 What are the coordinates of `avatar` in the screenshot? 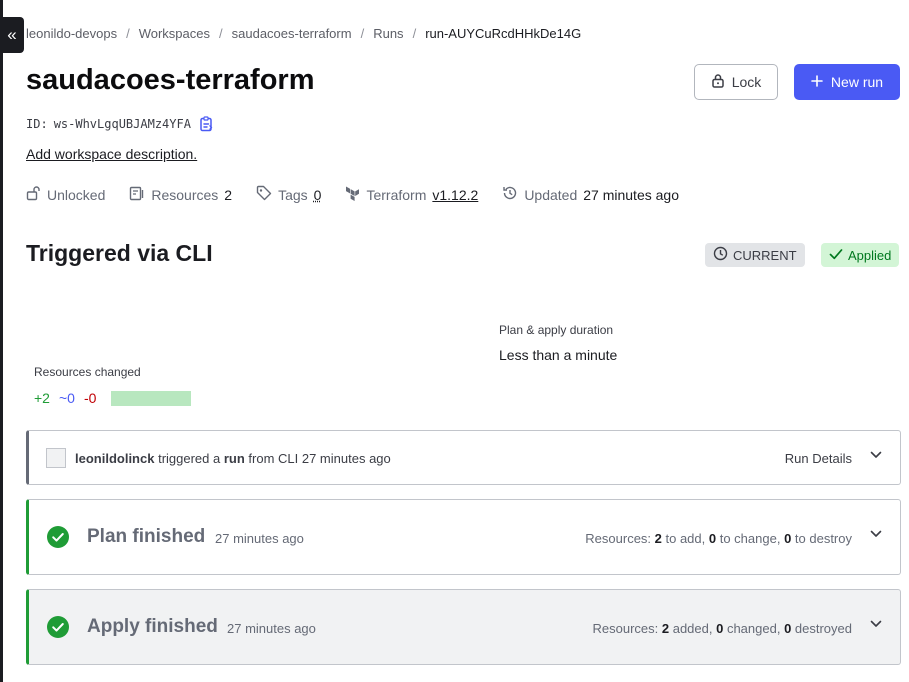 It's located at (56, 458).